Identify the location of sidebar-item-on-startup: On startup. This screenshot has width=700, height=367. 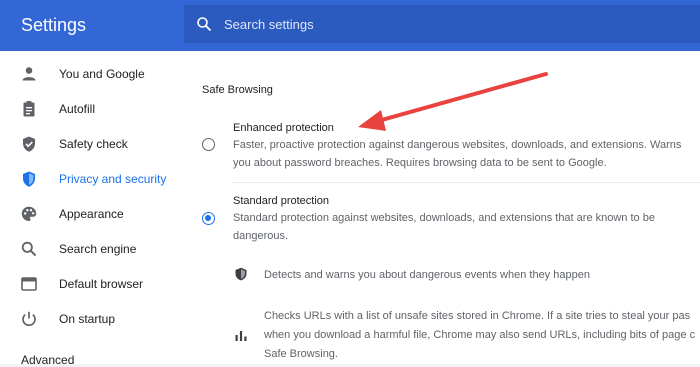
(92, 319).